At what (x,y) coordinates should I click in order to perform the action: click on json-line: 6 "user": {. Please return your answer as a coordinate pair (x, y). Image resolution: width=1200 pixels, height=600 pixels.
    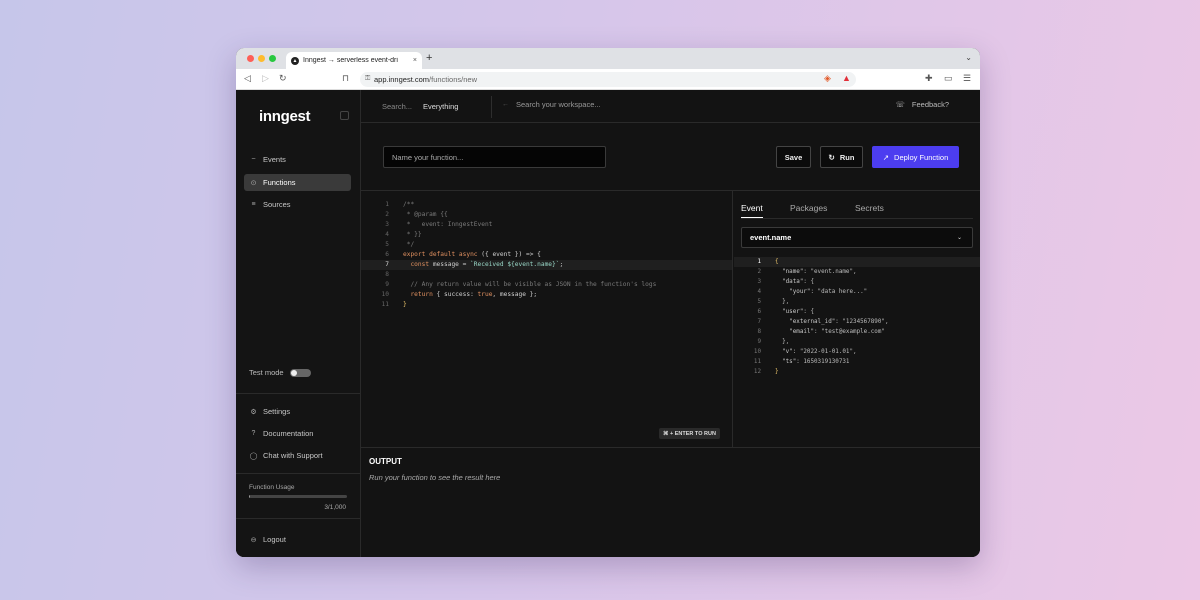
    Looking at the image, I should click on (857, 312).